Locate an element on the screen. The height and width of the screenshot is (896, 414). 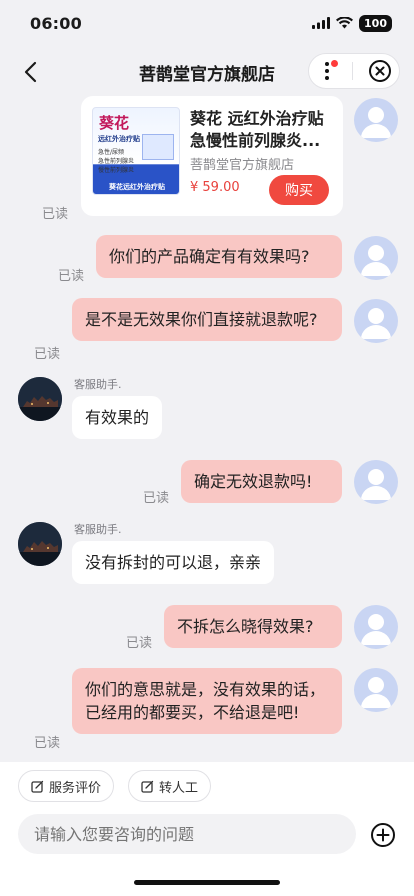
product-image-points: 急性/尿频 急性前列腺炎 慢性前列腺炎 is located at coordinates (116, 161).